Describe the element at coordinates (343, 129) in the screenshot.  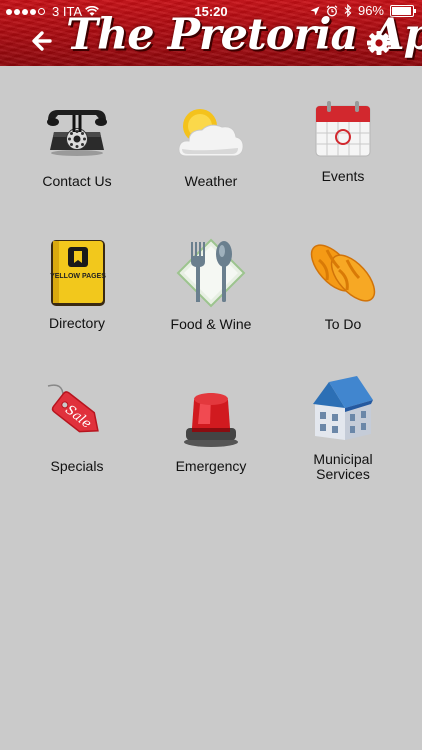
I see `calendar-icon` at that location.